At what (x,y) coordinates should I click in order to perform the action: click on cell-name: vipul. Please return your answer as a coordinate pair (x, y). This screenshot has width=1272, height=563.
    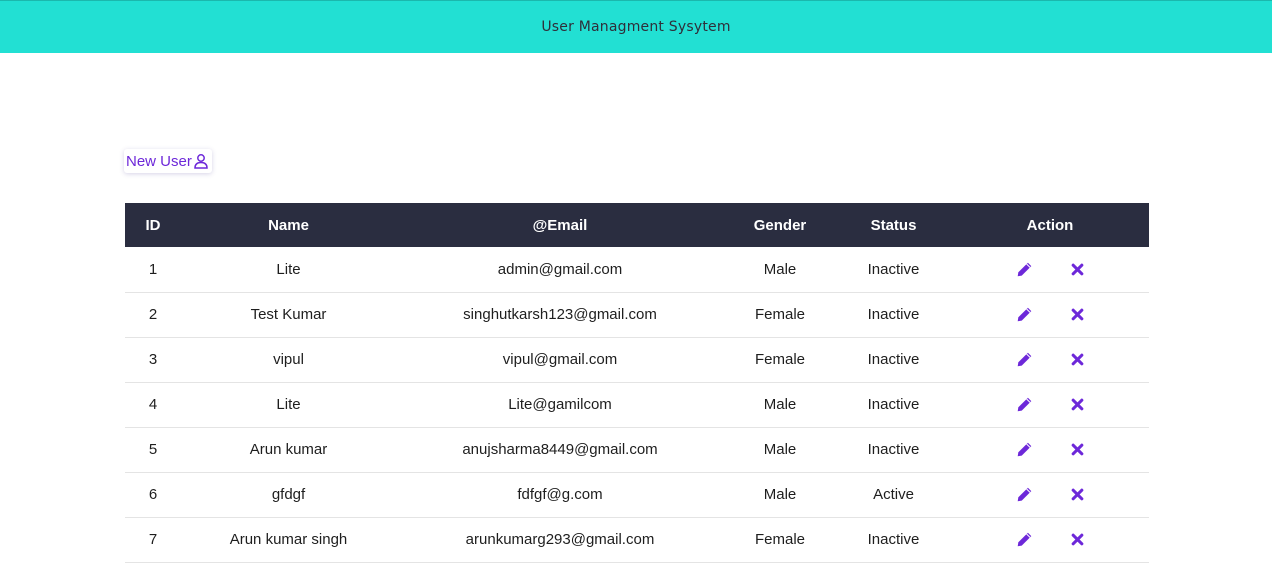
    Looking at the image, I should click on (288, 359).